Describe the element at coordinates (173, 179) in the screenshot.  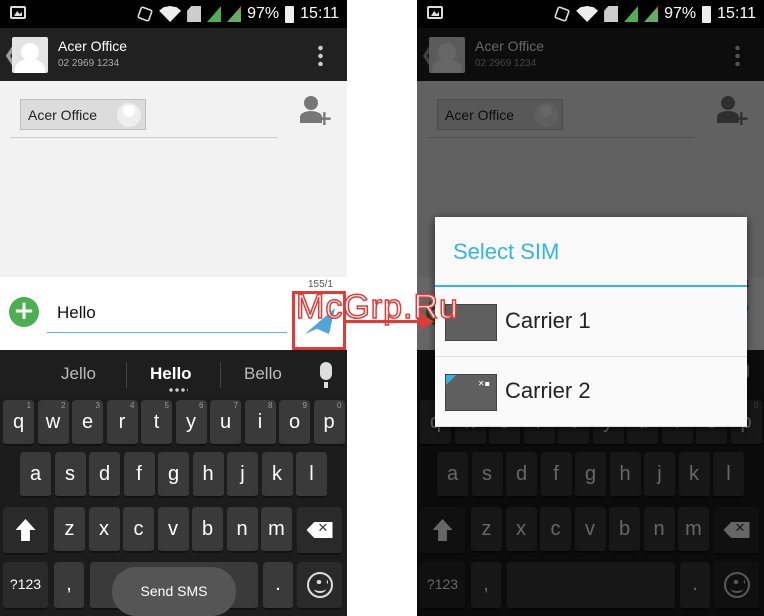
I see `conversation-area: Acer Office +` at that location.